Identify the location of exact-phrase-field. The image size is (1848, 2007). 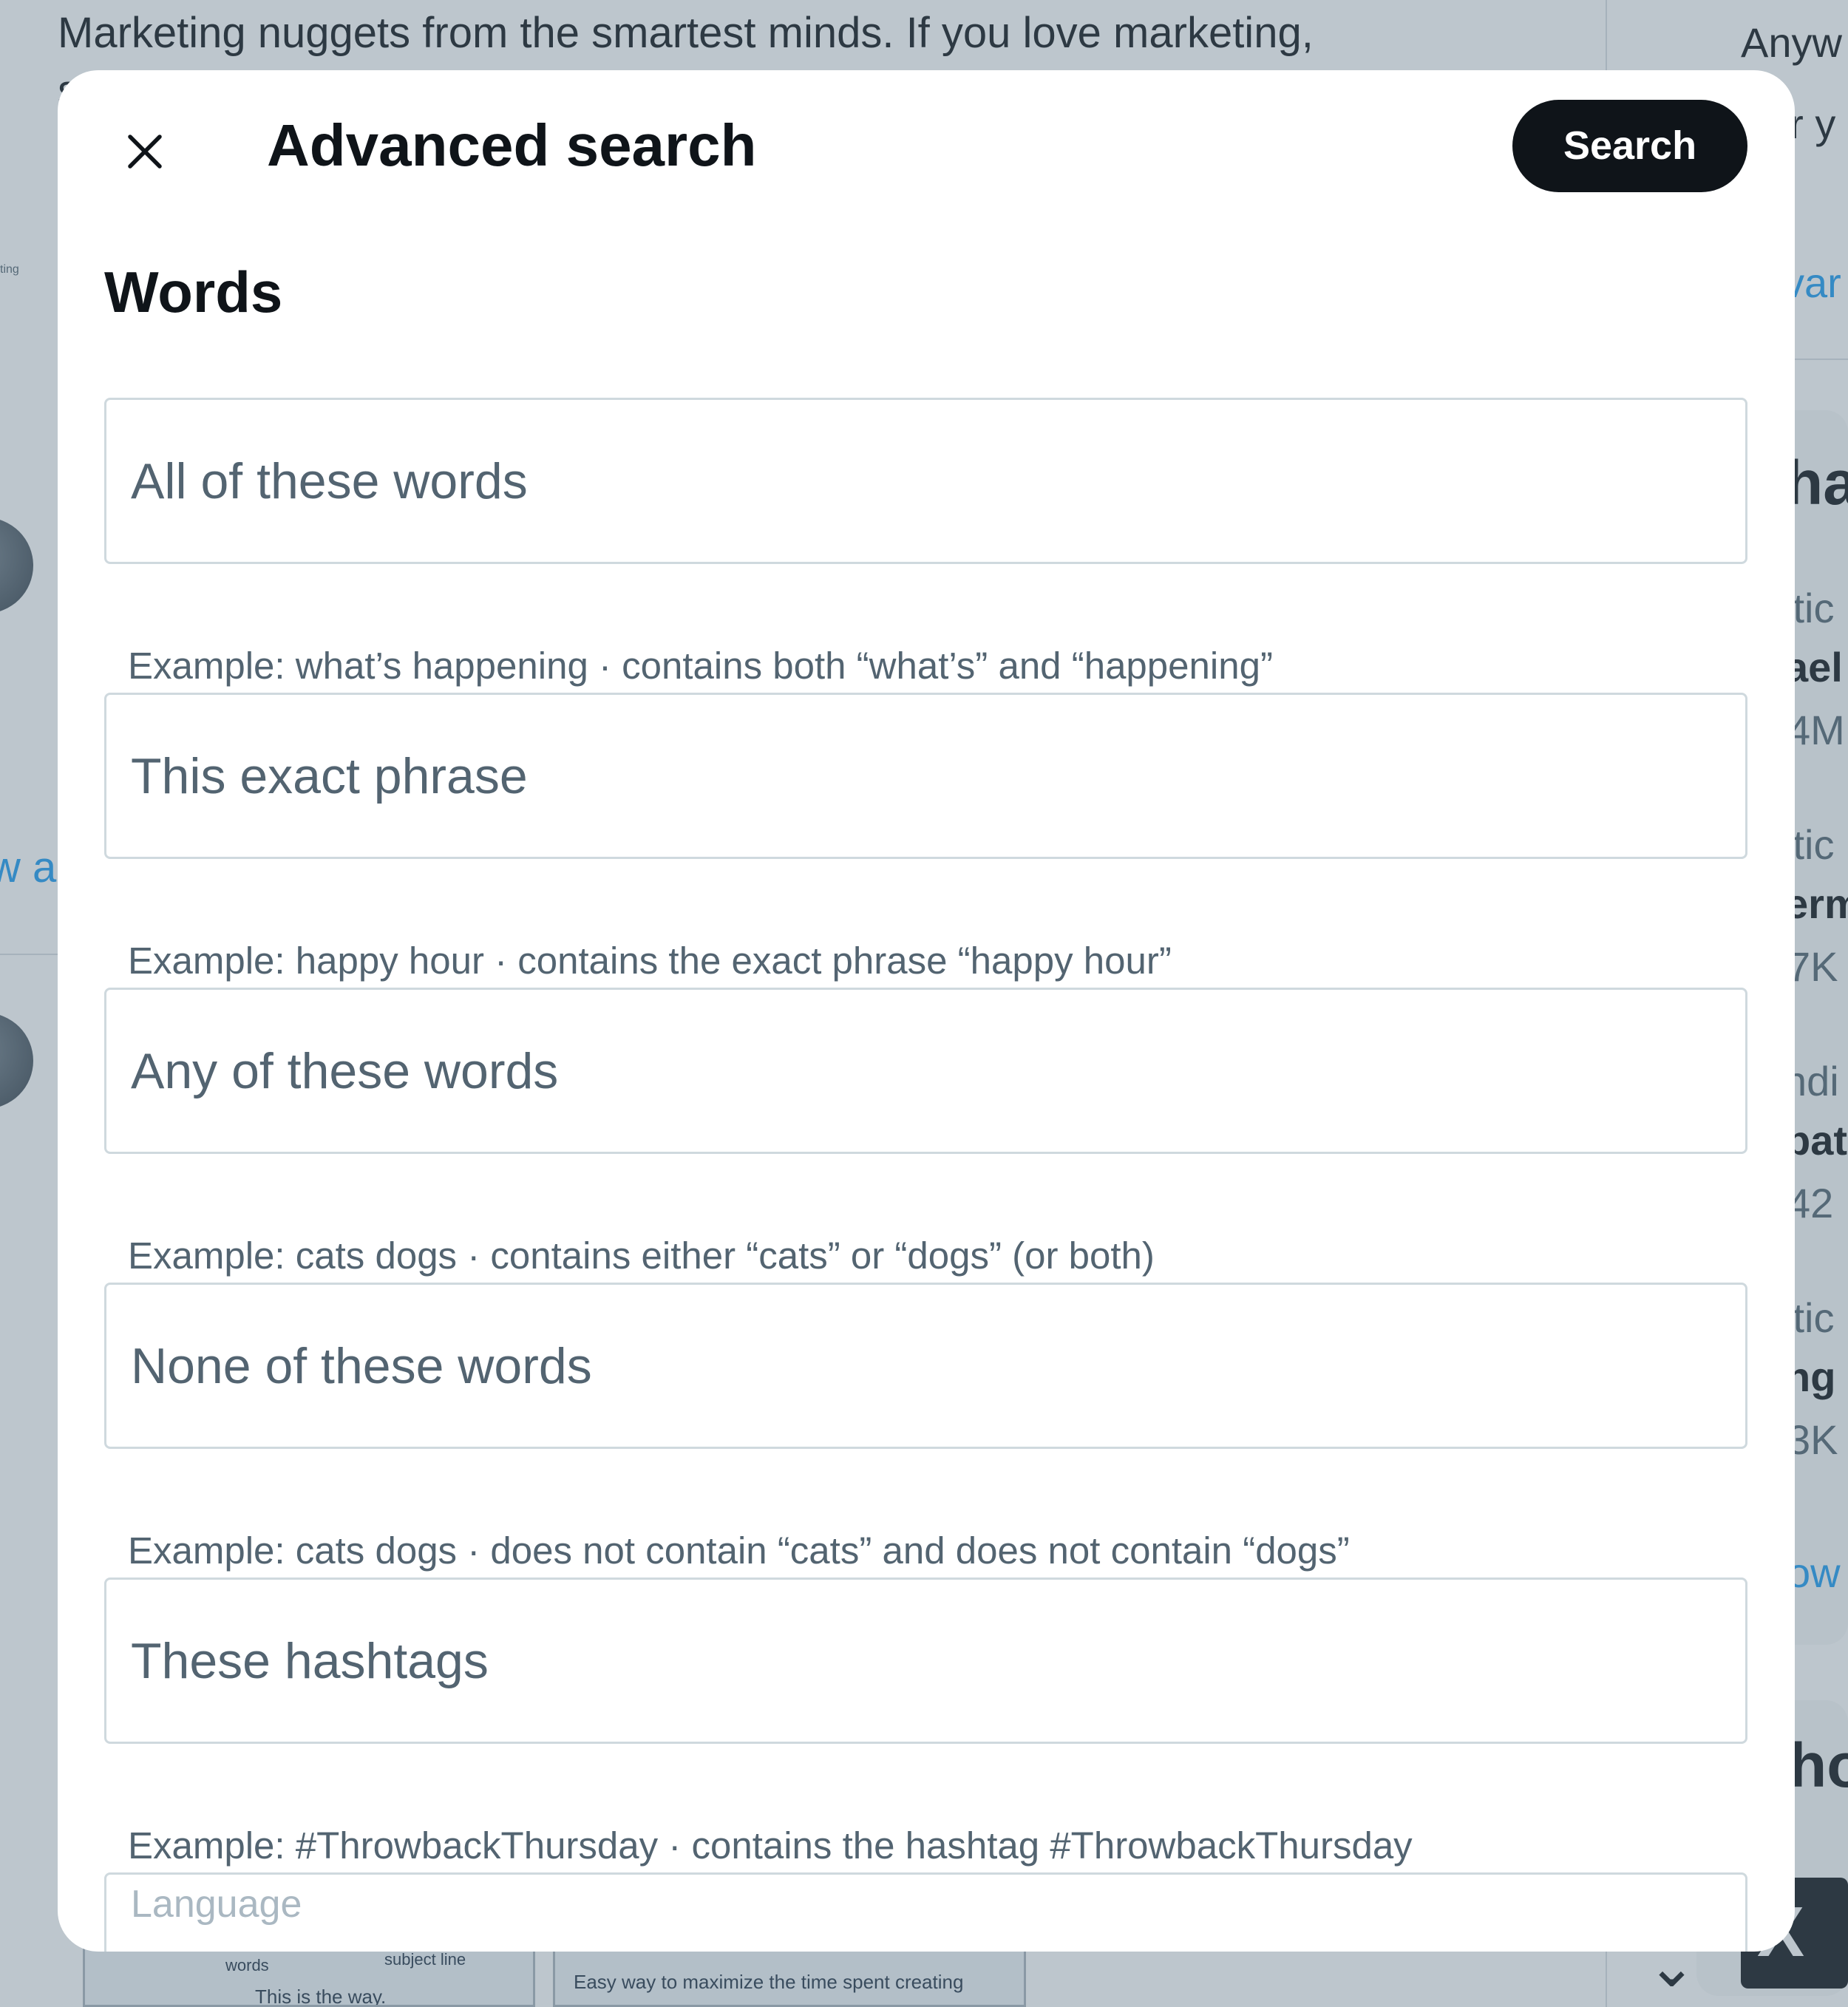
(925, 776).